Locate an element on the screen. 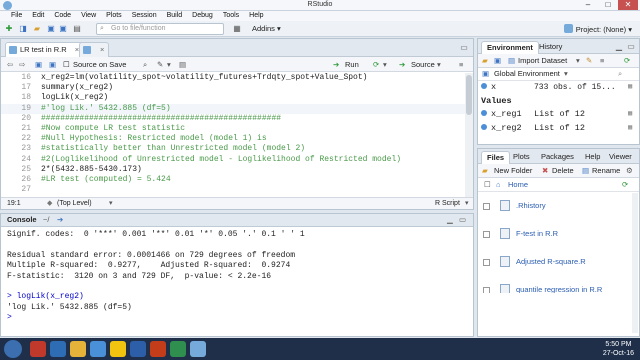 The image size is (640, 360). print-icon: ▤ is located at coordinates (77, 29).